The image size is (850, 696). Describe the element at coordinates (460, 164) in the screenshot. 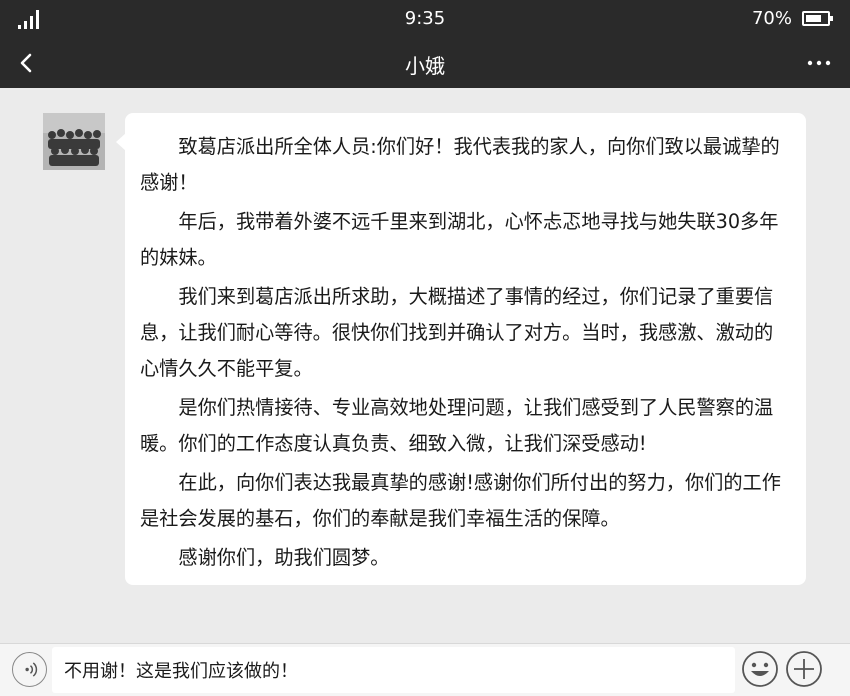

I see `message-paragraph: 致葛店派出所全体人员:你们好！我代表我的家人，向你们致以最诚挚的感谢！` at that location.